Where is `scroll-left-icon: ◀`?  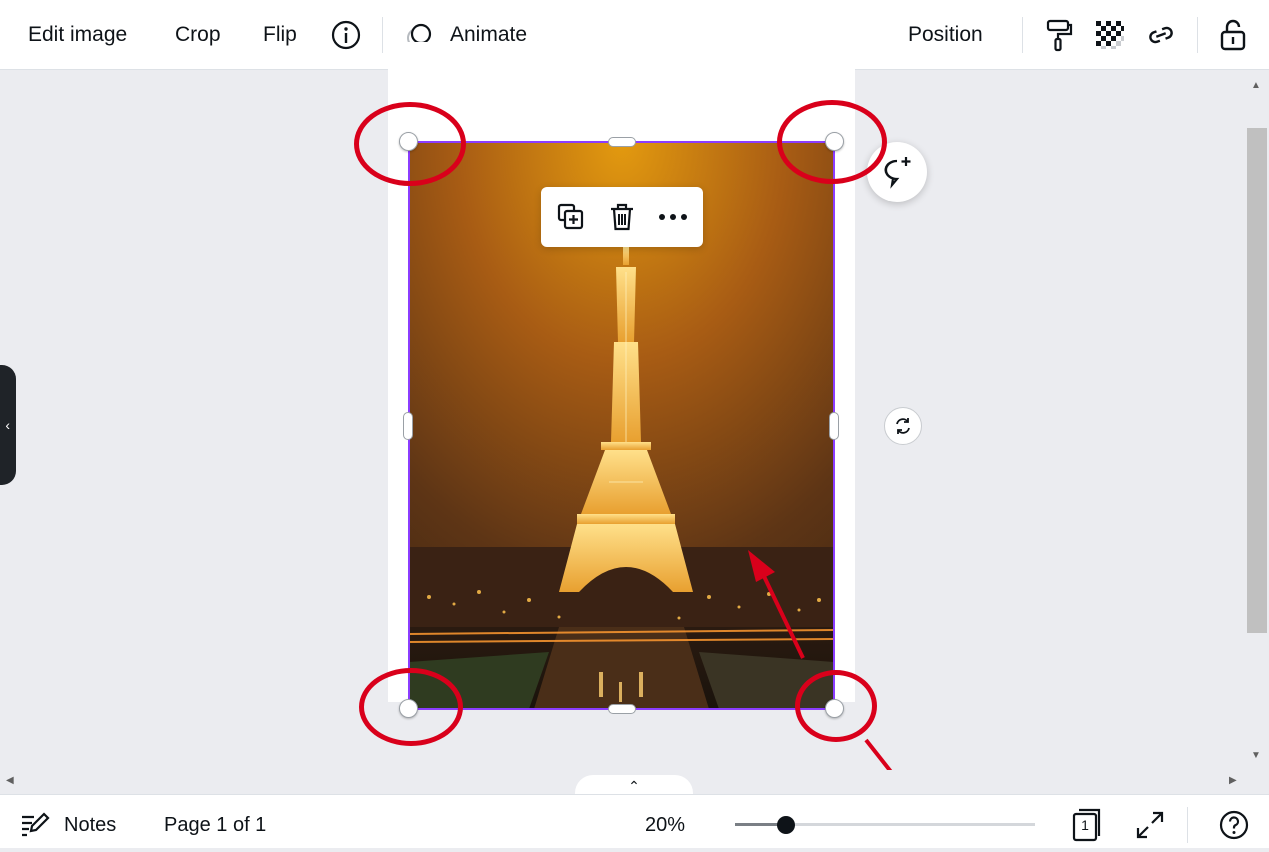
scroll-left-icon: ◀ is located at coordinates (10, 780).